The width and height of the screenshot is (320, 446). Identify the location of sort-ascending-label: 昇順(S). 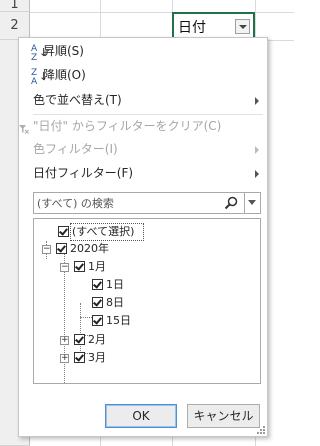
(63, 51).